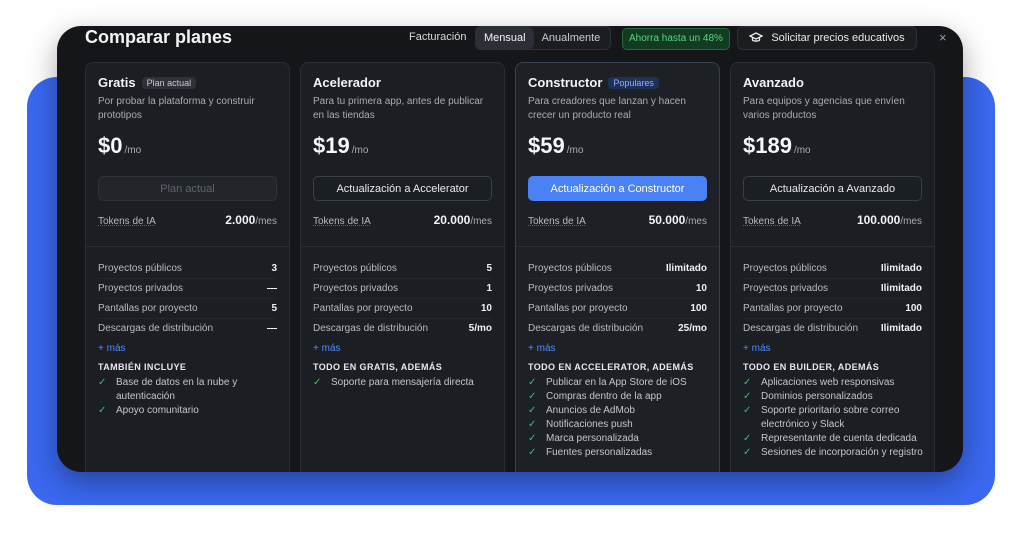 The width and height of the screenshot is (1024, 536). I want to click on feature-value: —, so click(272, 328).